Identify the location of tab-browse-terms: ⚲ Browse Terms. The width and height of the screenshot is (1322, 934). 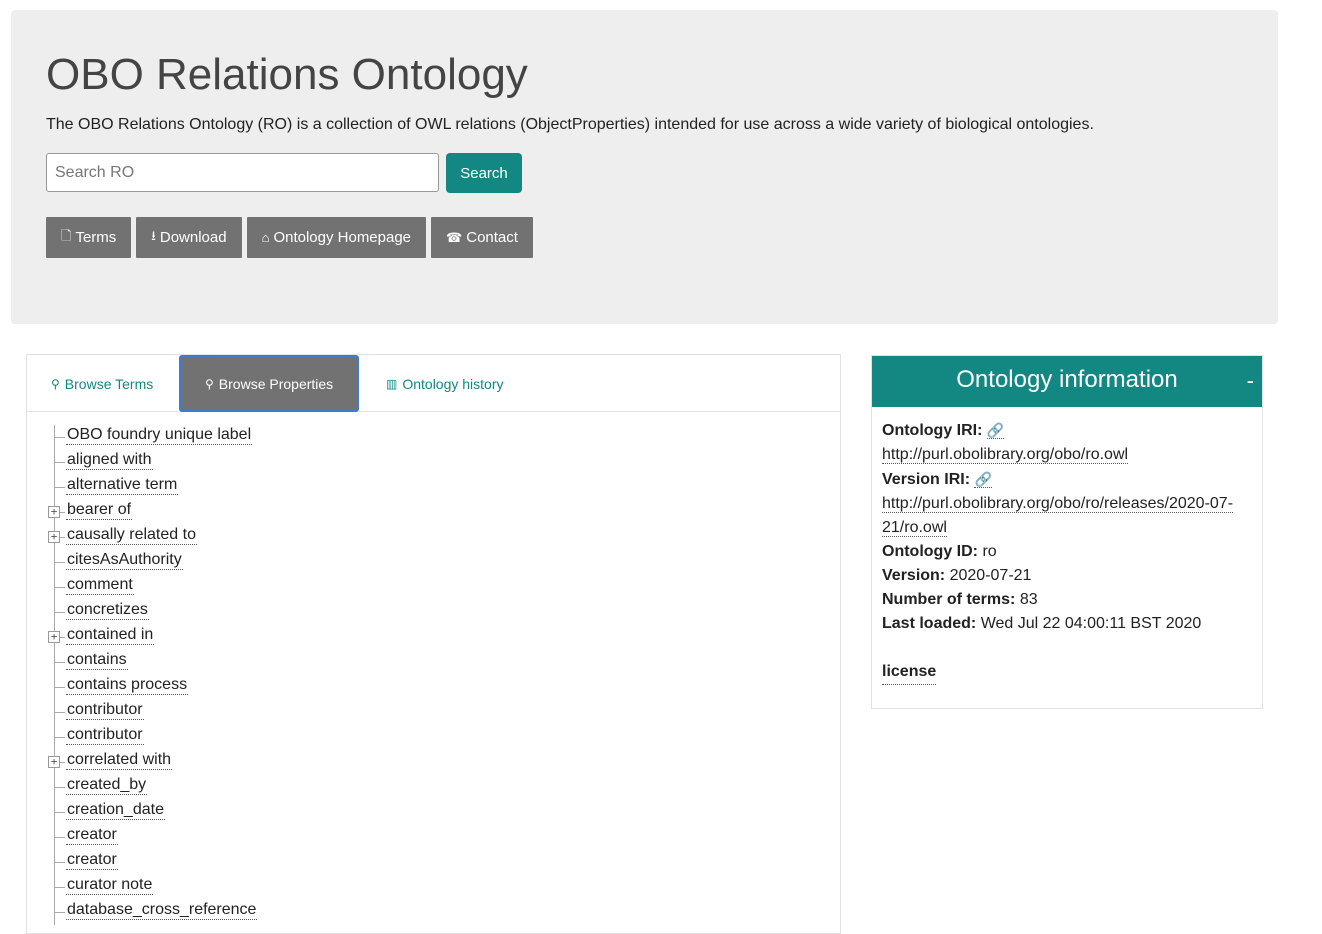
(102, 383).